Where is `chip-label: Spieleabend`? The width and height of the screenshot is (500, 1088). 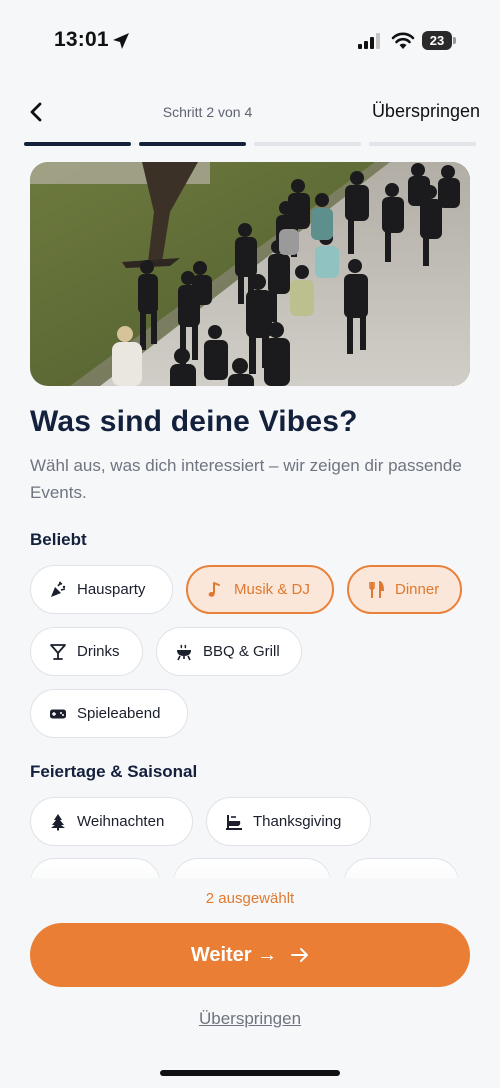 chip-label: Spieleabend is located at coordinates (119, 713).